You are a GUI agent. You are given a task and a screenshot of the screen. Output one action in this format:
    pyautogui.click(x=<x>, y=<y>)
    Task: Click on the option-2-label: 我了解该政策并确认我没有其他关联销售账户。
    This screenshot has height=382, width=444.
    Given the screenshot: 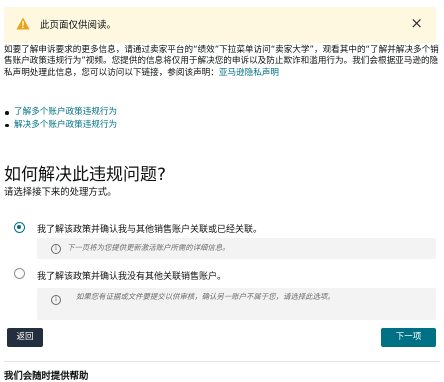 What is the action you would take?
    pyautogui.click(x=131, y=275)
    